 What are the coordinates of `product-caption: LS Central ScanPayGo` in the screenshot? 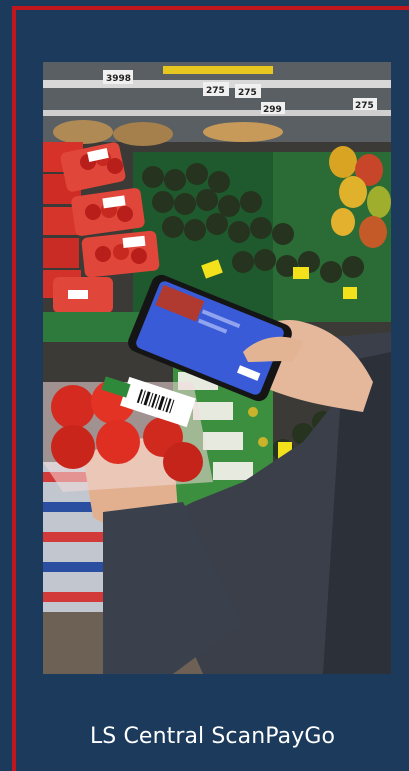 It's located at (212, 736).